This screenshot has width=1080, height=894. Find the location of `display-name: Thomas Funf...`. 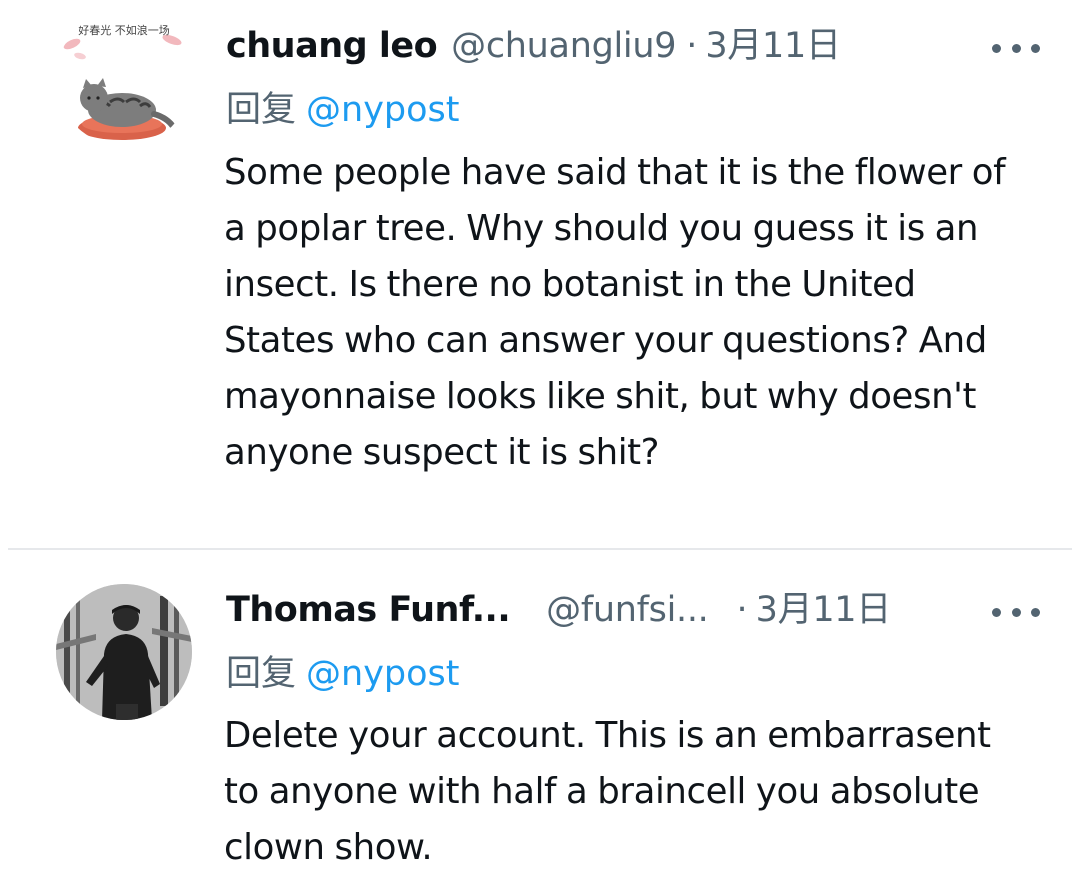

display-name: Thomas Funf... is located at coordinates (368, 610).